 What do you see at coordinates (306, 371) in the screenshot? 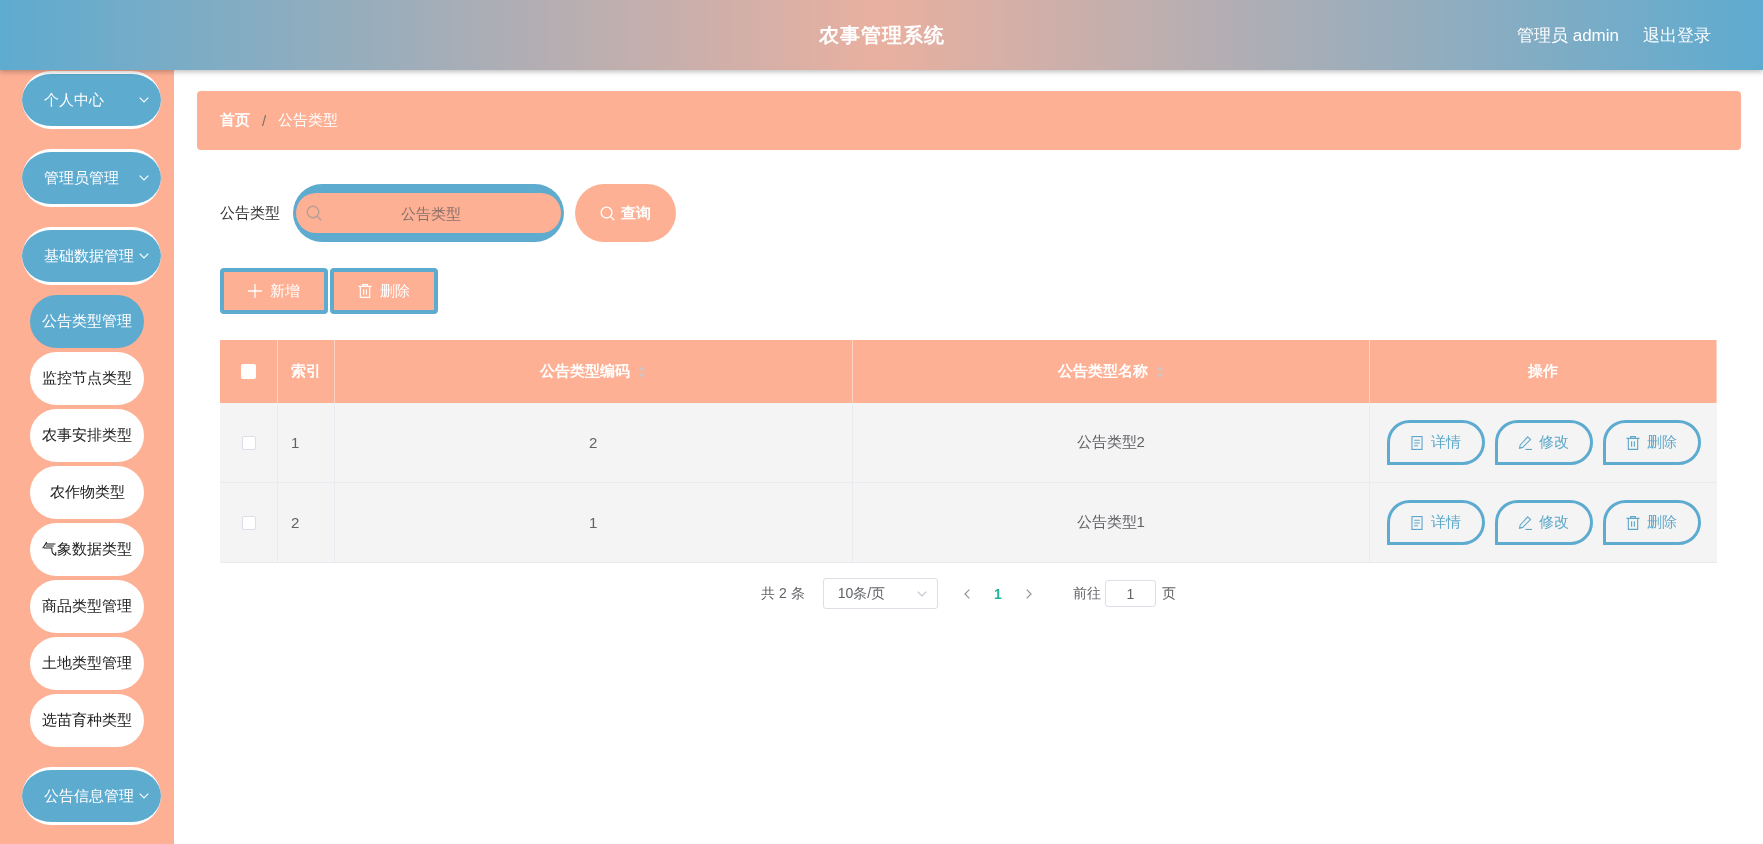
I see `column-header: 索引` at bounding box center [306, 371].